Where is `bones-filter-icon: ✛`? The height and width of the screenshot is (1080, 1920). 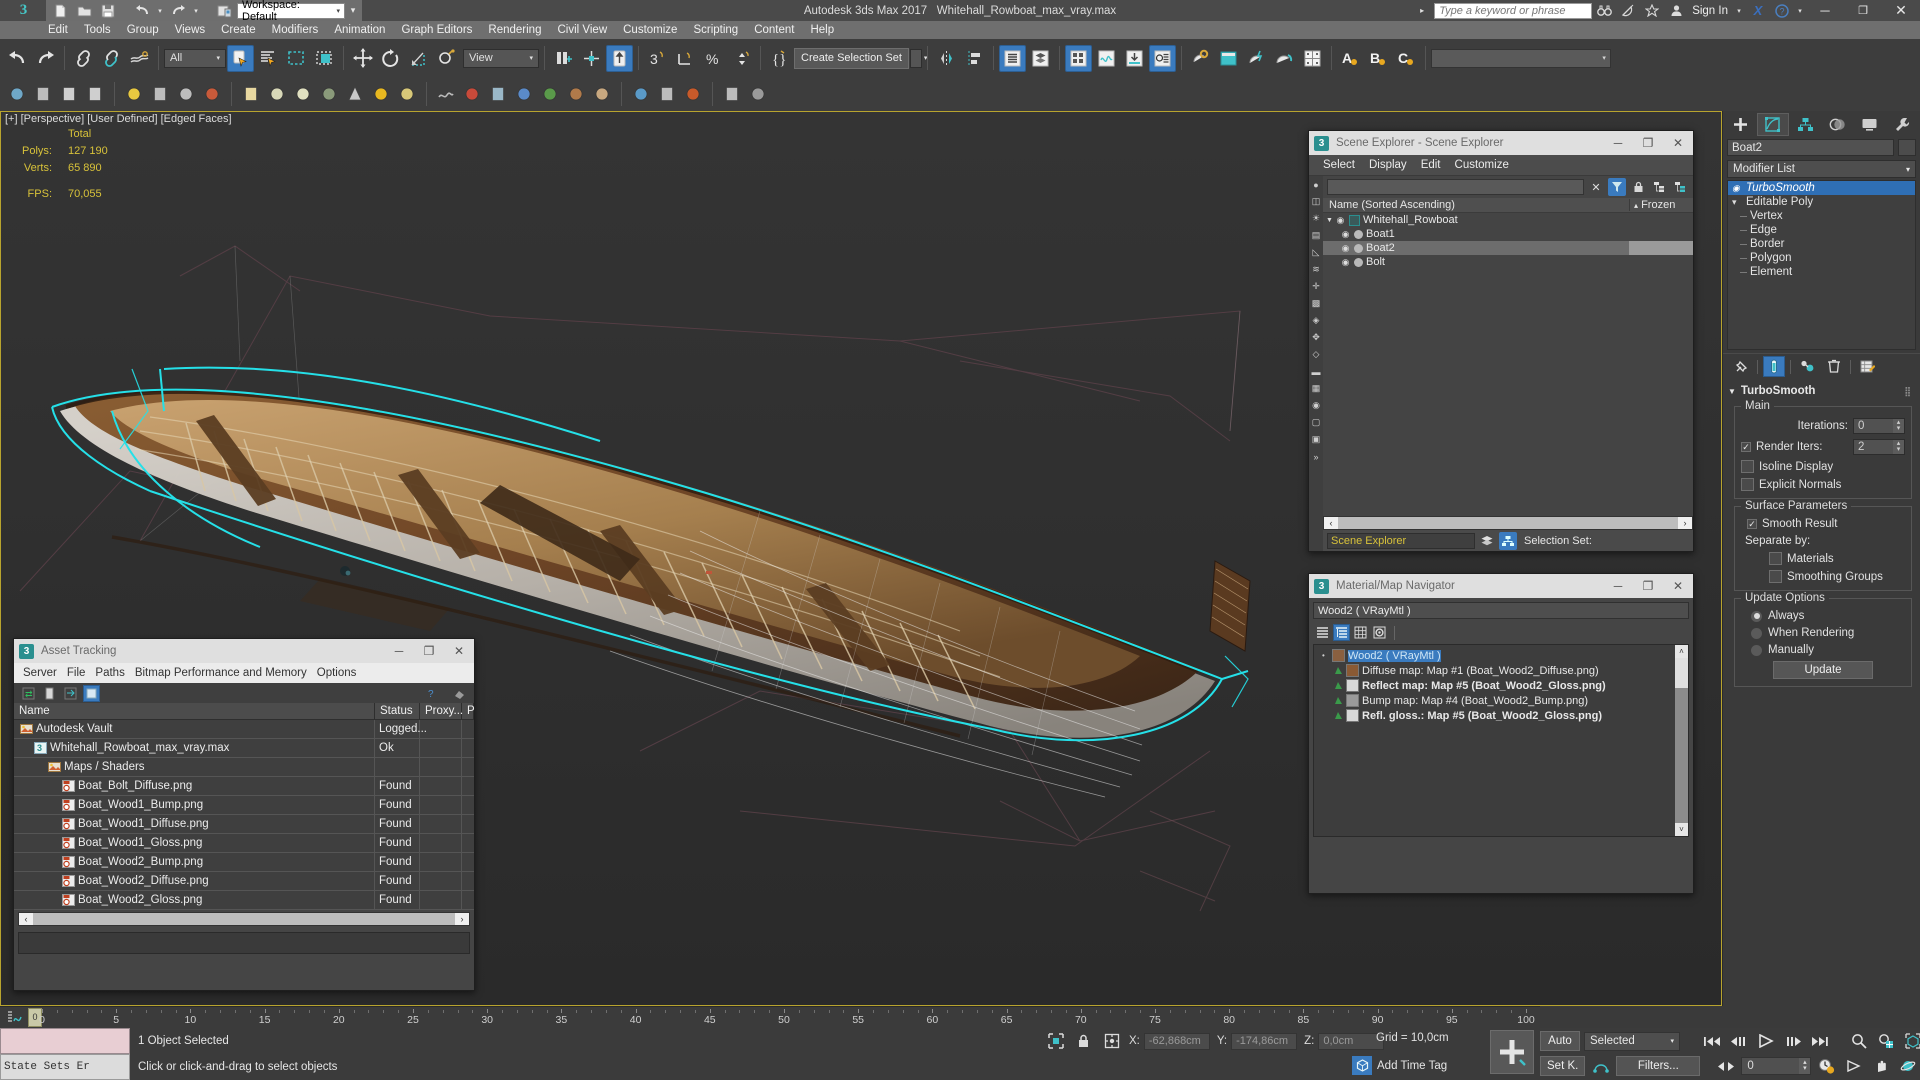 bones-filter-icon: ✛ is located at coordinates (1316, 286).